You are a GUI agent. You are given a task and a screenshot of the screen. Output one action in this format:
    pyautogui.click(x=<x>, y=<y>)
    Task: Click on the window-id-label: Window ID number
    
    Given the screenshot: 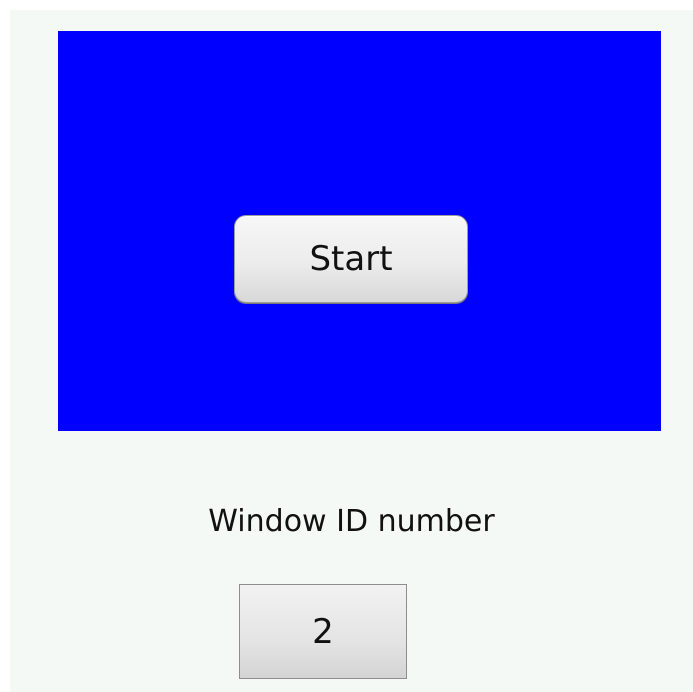 What is the action you would take?
    pyautogui.click(x=351, y=521)
    